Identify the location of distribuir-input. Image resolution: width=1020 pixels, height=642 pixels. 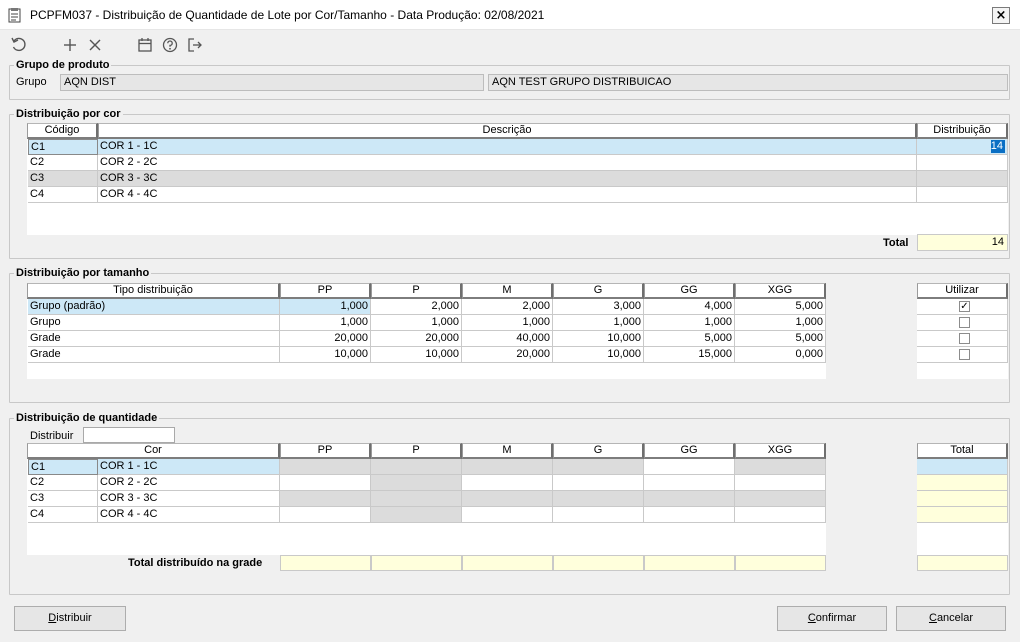
(129, 435).